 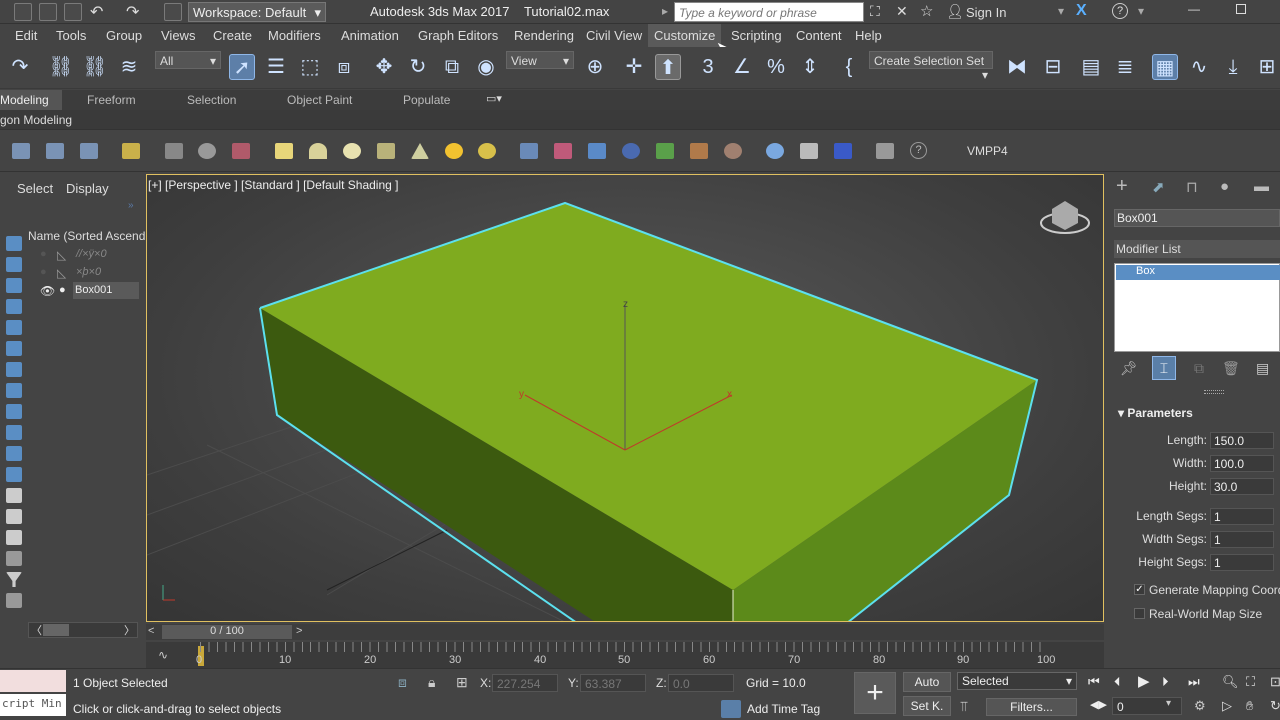 What do you see at coordinates (402, 682) in the screenshot?
I see `isolate-selection-icon: ⧈` at bounding box center [402, 682].